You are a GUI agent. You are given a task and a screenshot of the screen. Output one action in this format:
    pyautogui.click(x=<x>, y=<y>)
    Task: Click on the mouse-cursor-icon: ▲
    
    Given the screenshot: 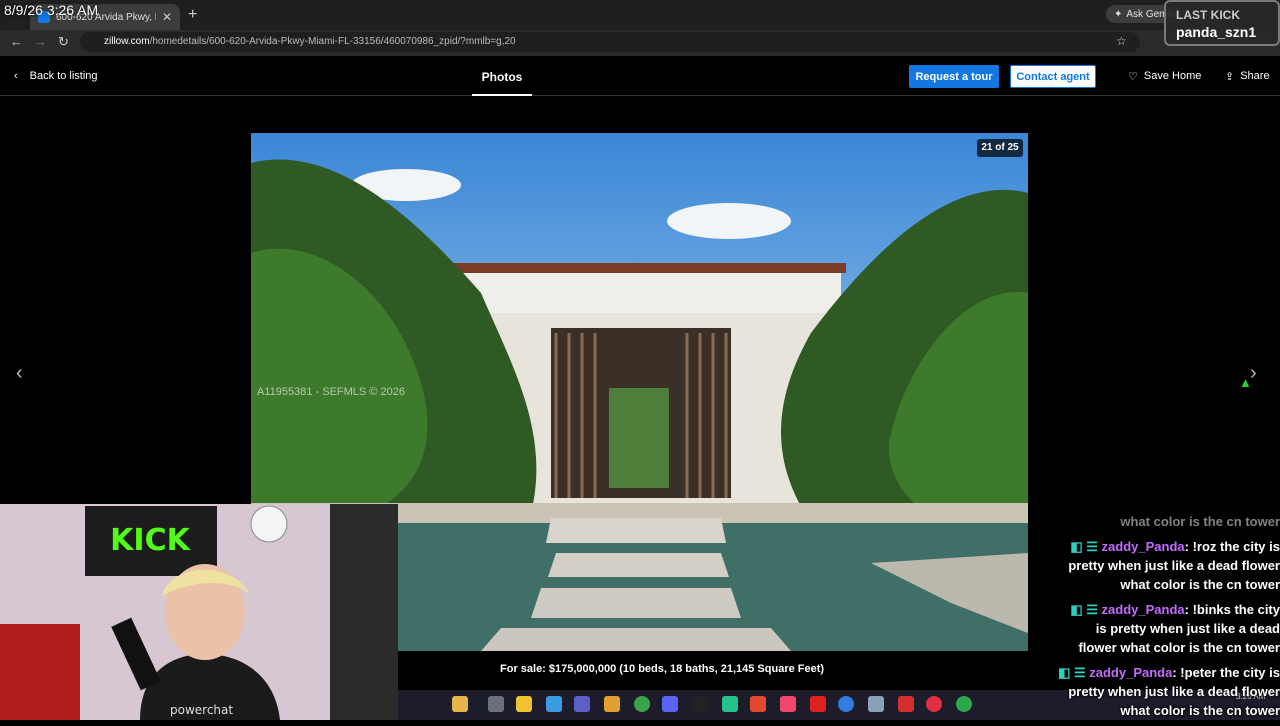 What is the action you would take?
    pyautogui.click(x=1245, y=382)
    